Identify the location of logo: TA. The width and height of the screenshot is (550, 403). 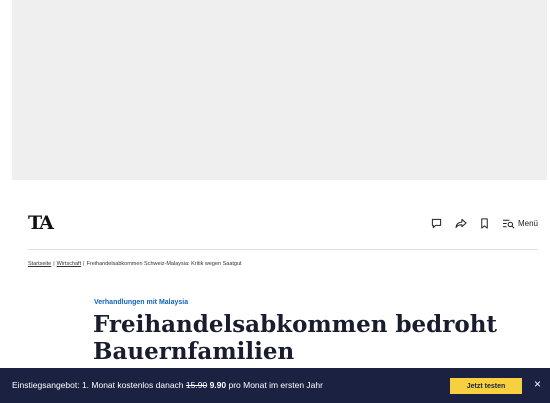
(41, 223).